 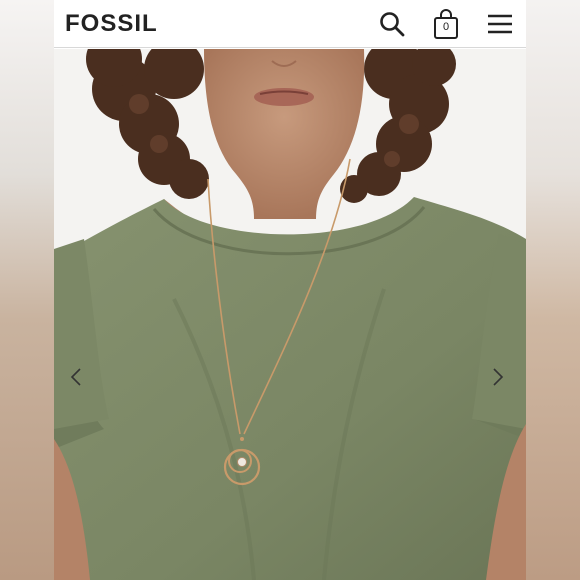 I want to click on hamburger-menu-icon, so click(x=500, y=24).